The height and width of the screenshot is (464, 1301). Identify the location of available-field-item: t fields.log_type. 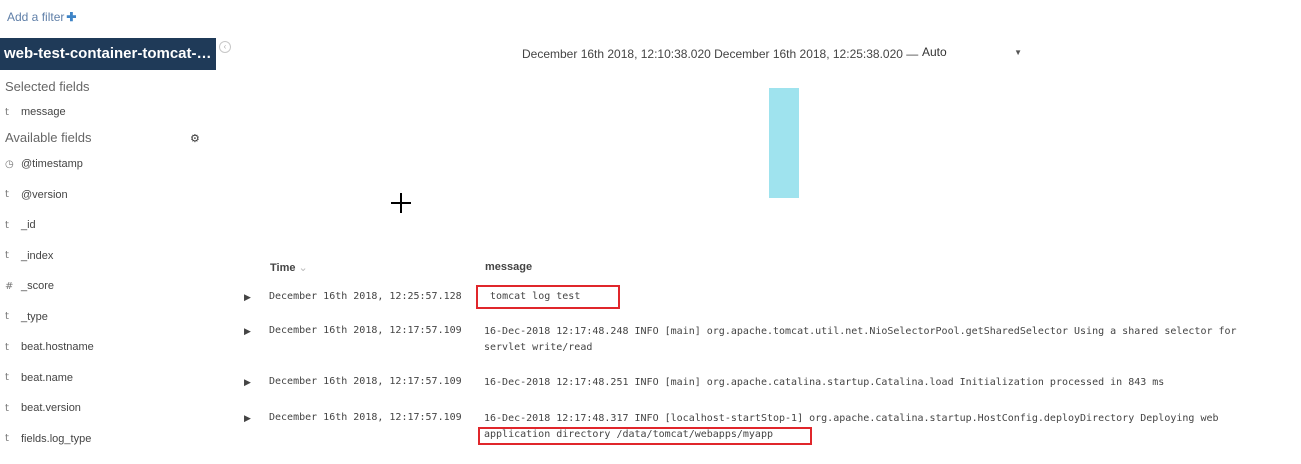
(48, 439).